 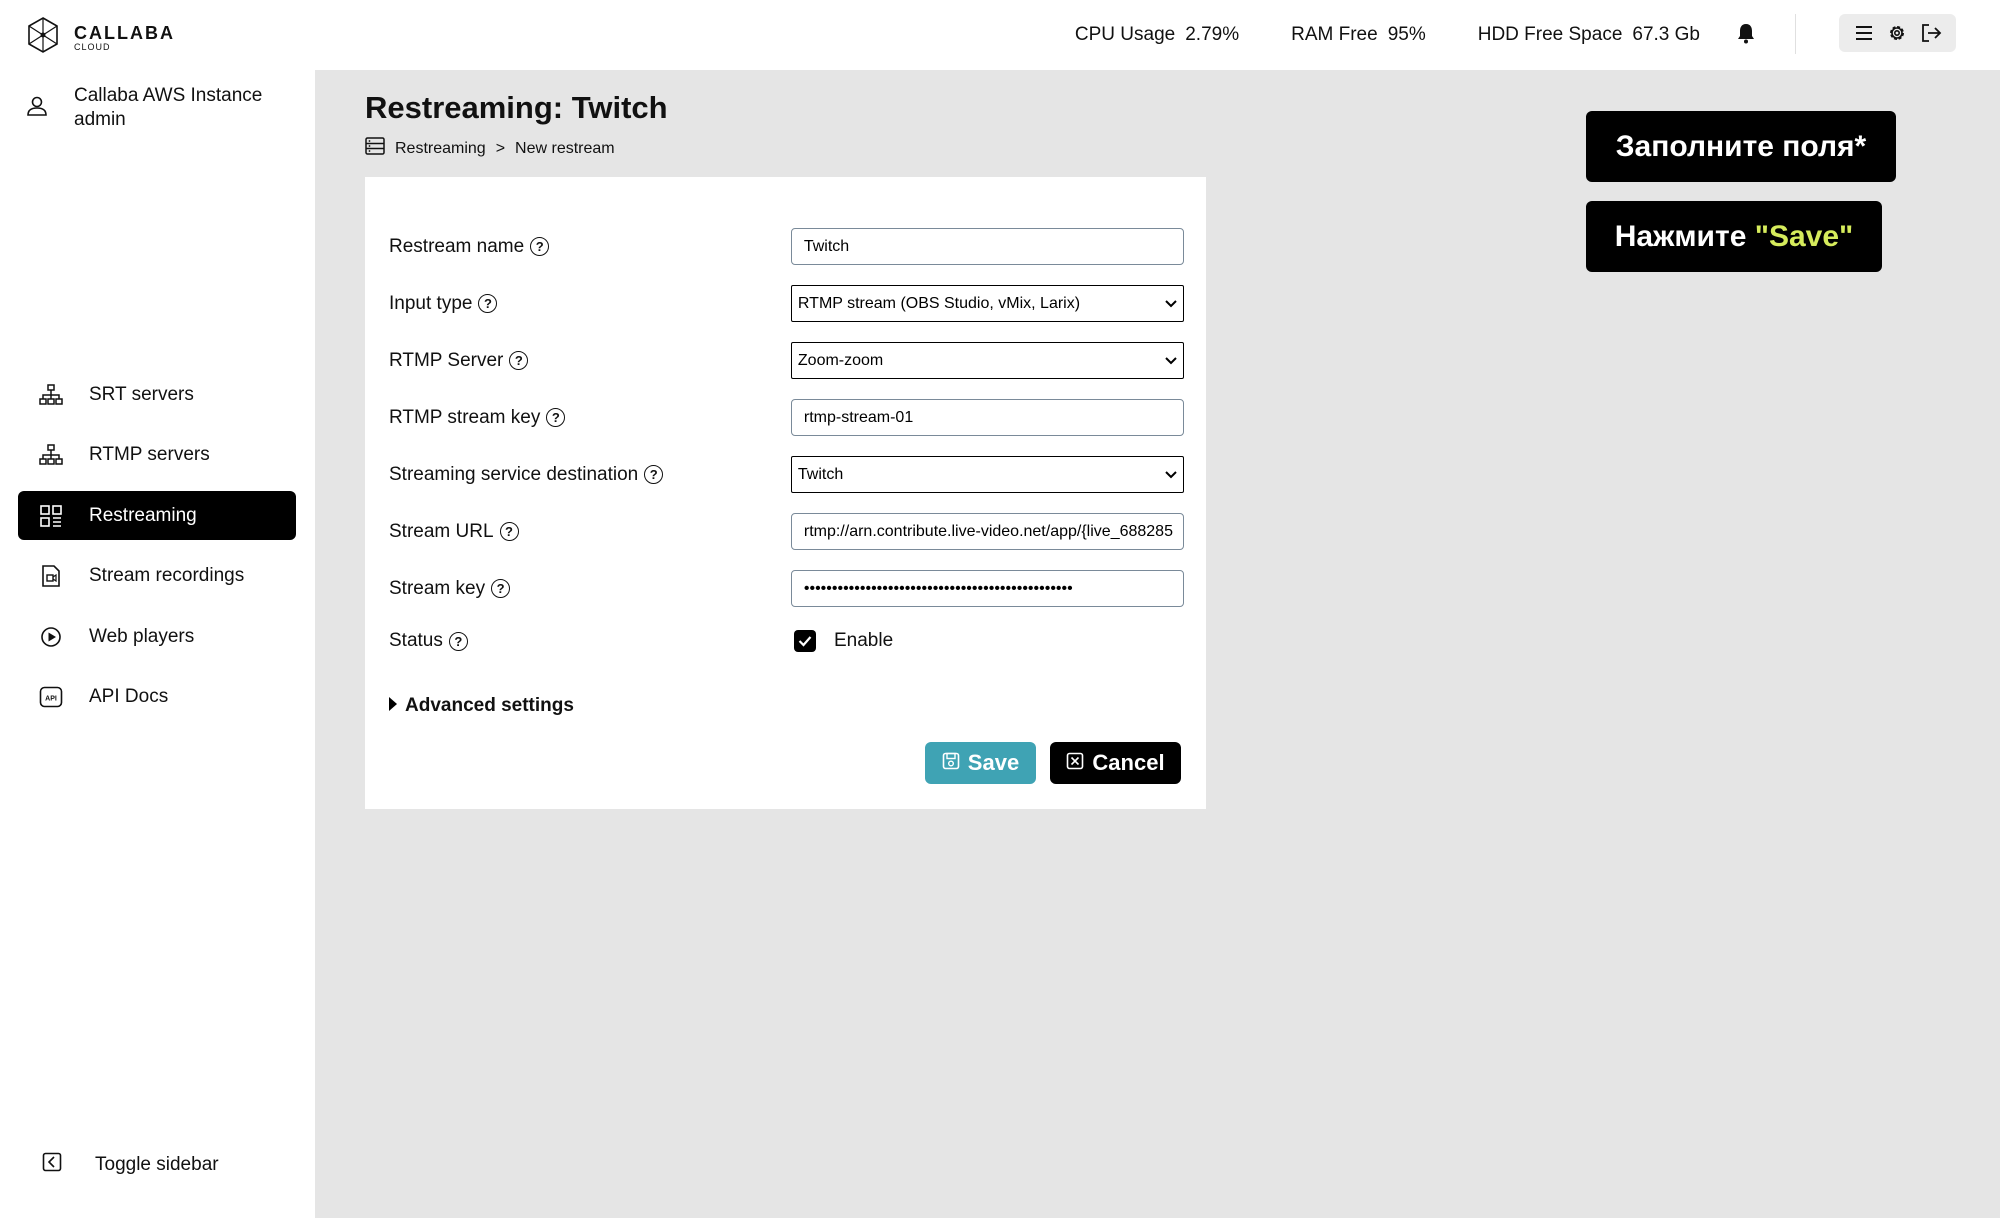 I want to click on ram-stat: RAM Free 95%, so click(x=1358, y=35).